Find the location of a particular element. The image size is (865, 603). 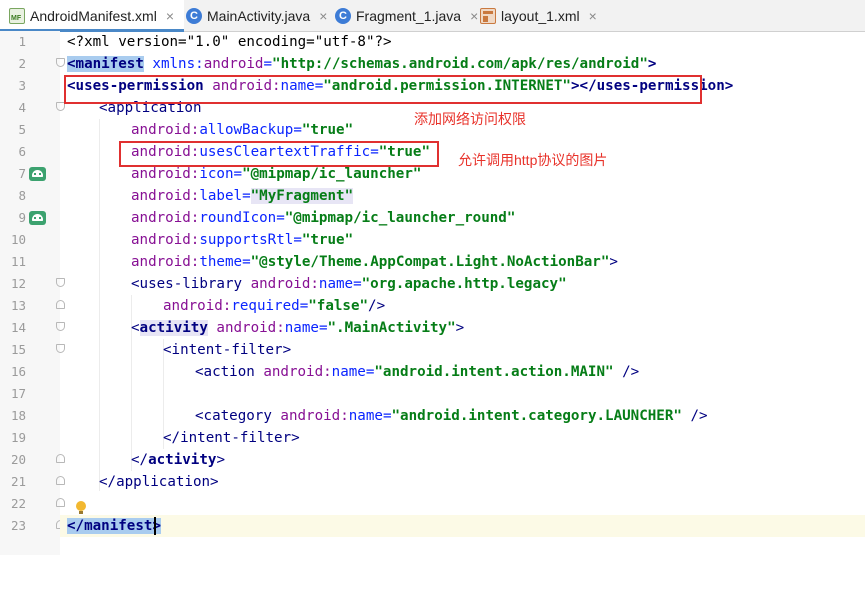

attribute-name: android is located at coordinates (233, 64).